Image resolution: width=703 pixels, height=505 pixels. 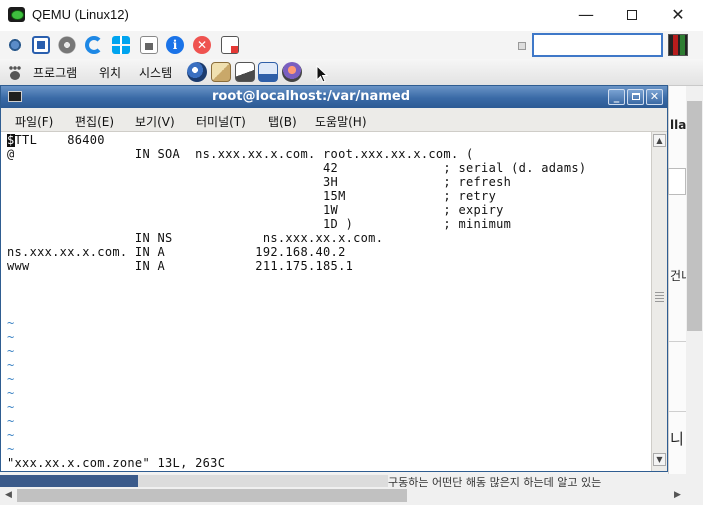 What do you see at coordinates (678, 15) in the screenshot?
I see `close-button: ✕` at bounding box center [678, 15].